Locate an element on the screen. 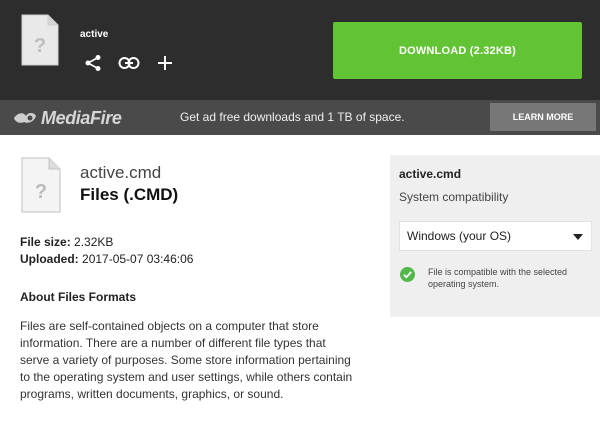  header-filename: active is located at coordinates (94, 34).